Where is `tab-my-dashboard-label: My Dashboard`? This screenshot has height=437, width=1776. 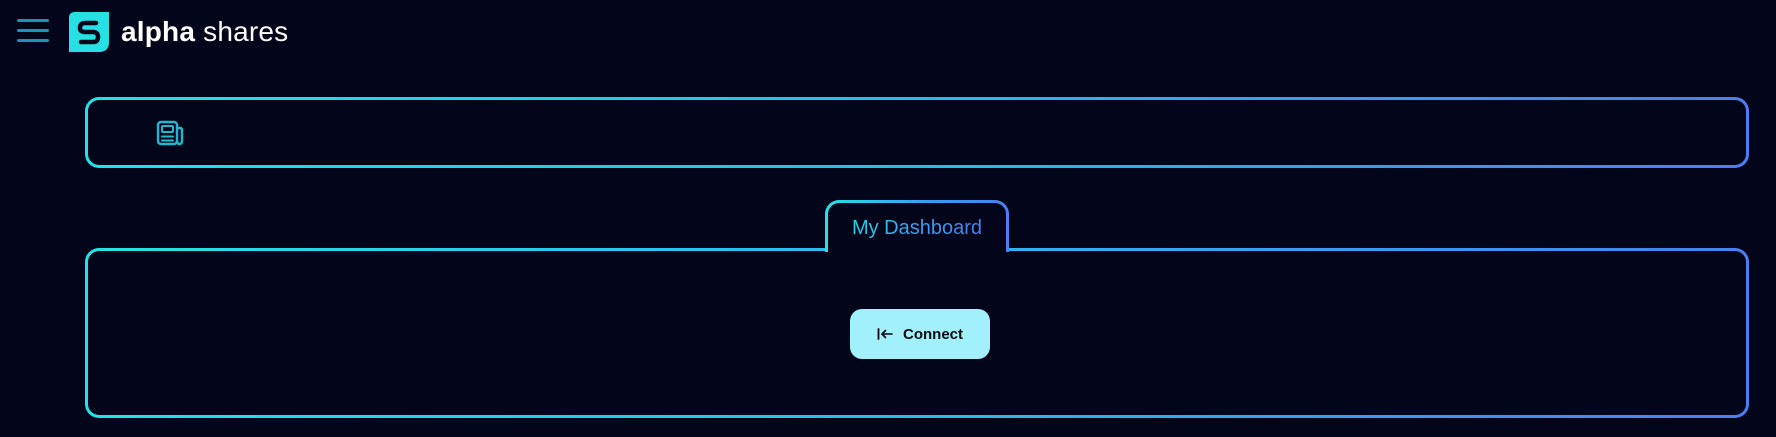 tab-my-dashboard-label: My Dashboard is located at coordinates (917, 228).